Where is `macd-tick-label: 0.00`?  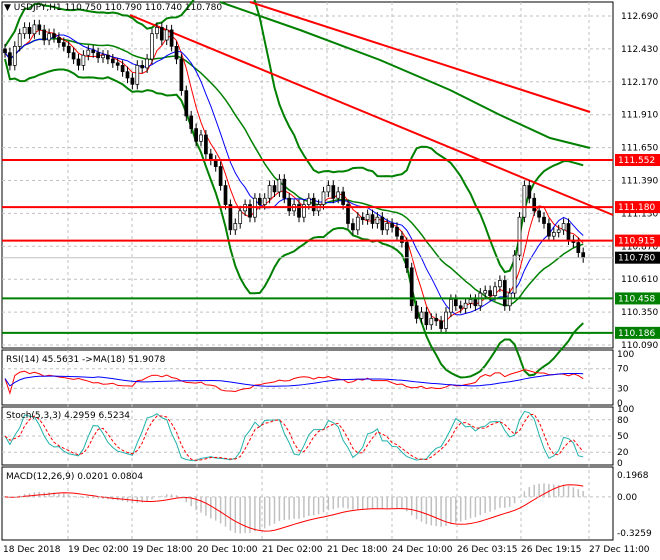 macd-tick-label: 0.00 is located at coordinates (627, 498).